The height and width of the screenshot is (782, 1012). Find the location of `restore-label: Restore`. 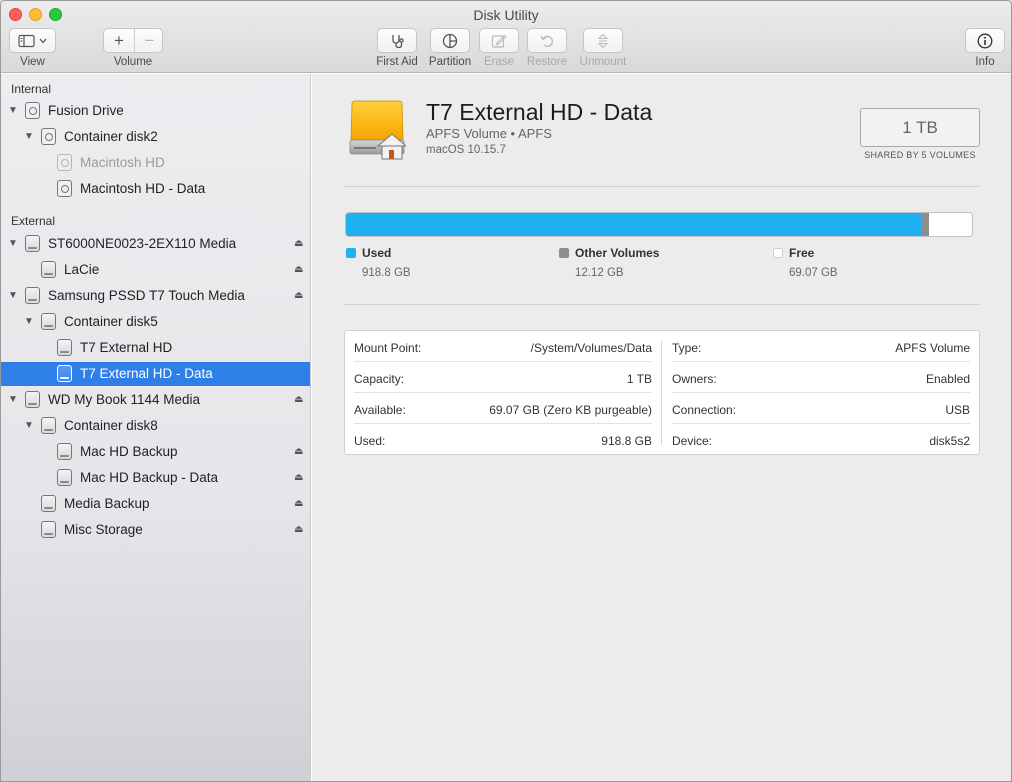

restore-label: Restore is located at coordinates (547, 62).